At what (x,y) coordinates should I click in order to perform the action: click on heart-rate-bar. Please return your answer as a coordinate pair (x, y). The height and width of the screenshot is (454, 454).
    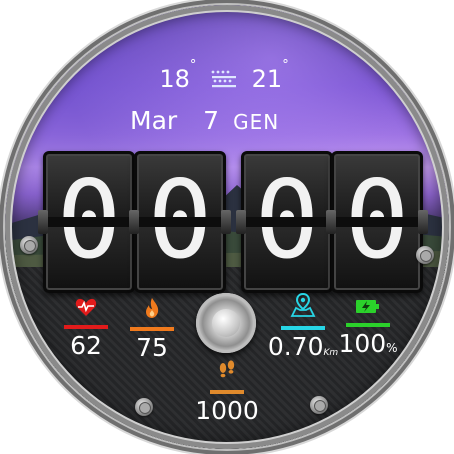
    Looking at the image, I should click on (86, 327).